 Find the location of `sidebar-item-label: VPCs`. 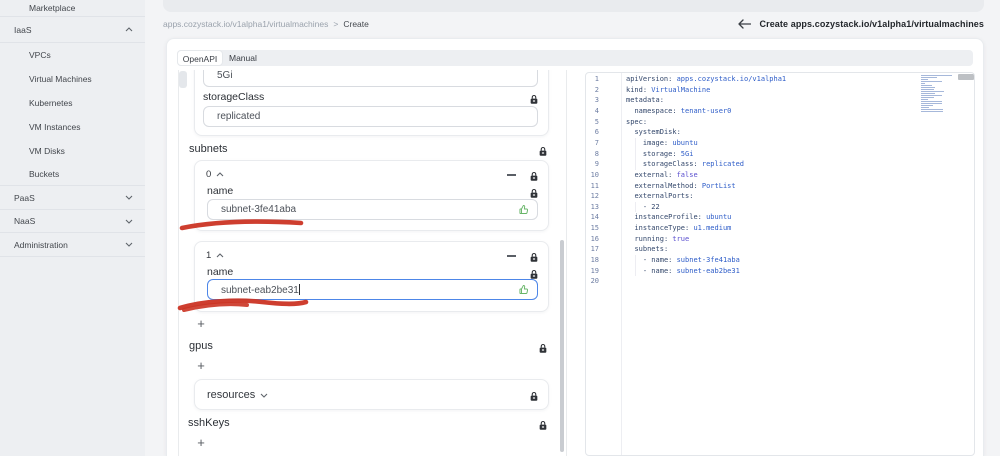

sidebar-item-label: VPCs is located at coordinates (40, 55).